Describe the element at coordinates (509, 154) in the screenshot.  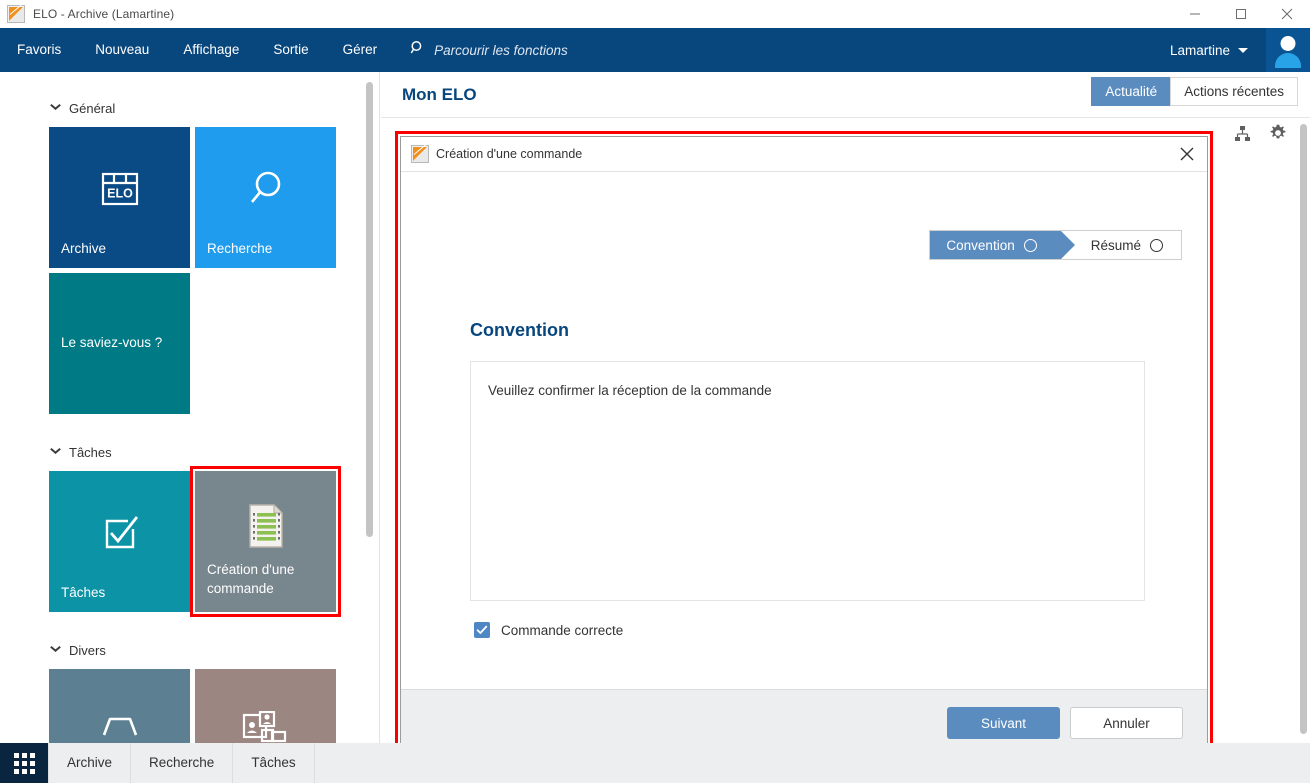
I see `dialog-title: Création d'une commande` at that location.